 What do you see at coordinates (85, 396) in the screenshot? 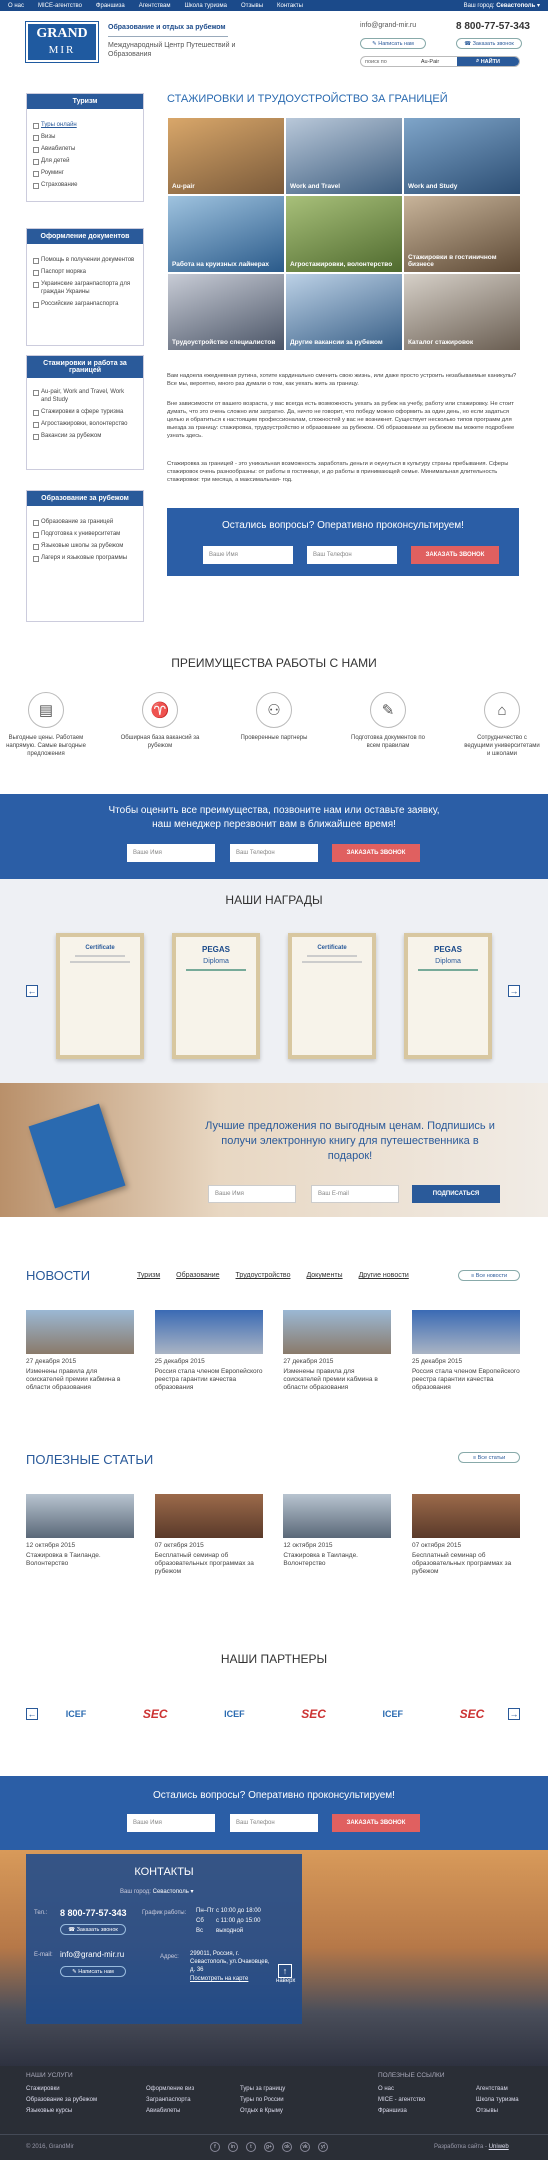
I see `sidebar-item: Au-pair, Work and Travel, Work and Study` at bounding box center [85, 396].